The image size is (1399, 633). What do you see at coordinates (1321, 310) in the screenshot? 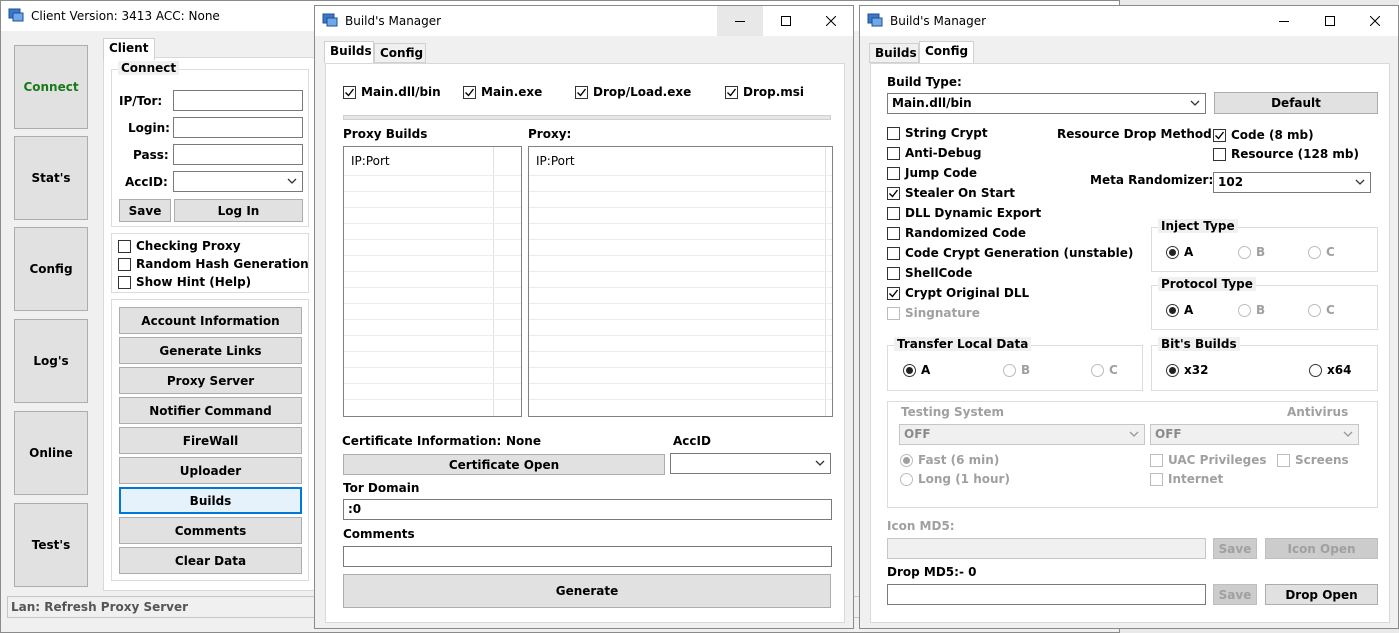
I see `protocol-c-radio: C` at bounding box center [1321, 310].